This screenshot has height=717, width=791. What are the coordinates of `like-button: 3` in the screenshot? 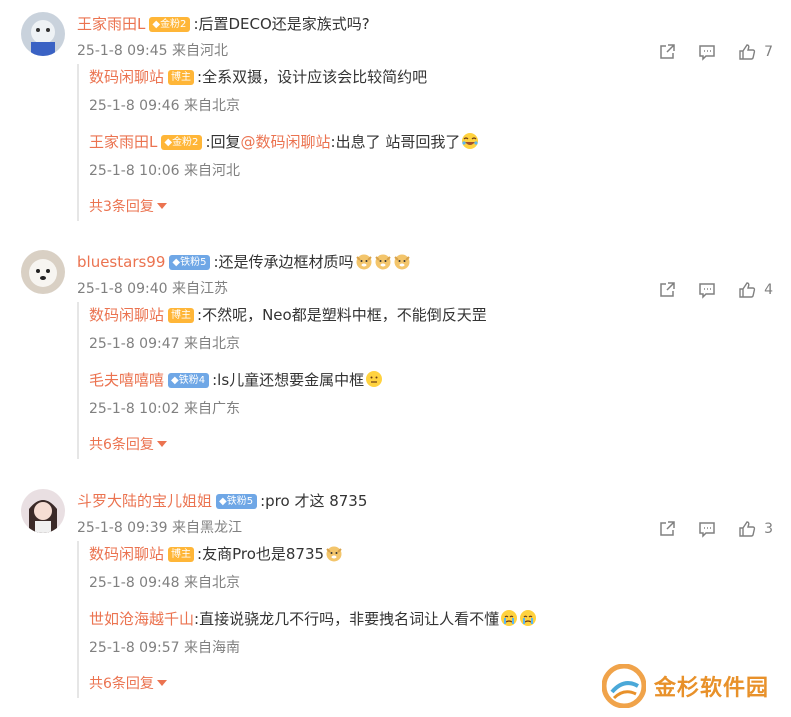 It's located at (755, 529).